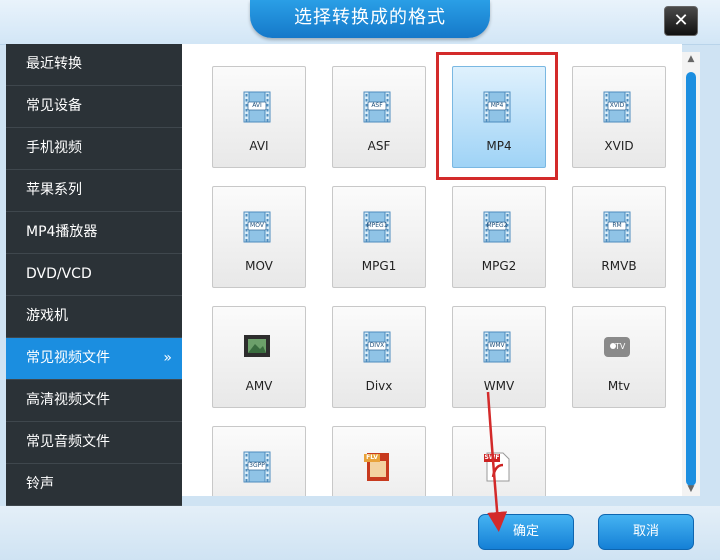  I want to click on format-tile: SWF, so click(499, 461).